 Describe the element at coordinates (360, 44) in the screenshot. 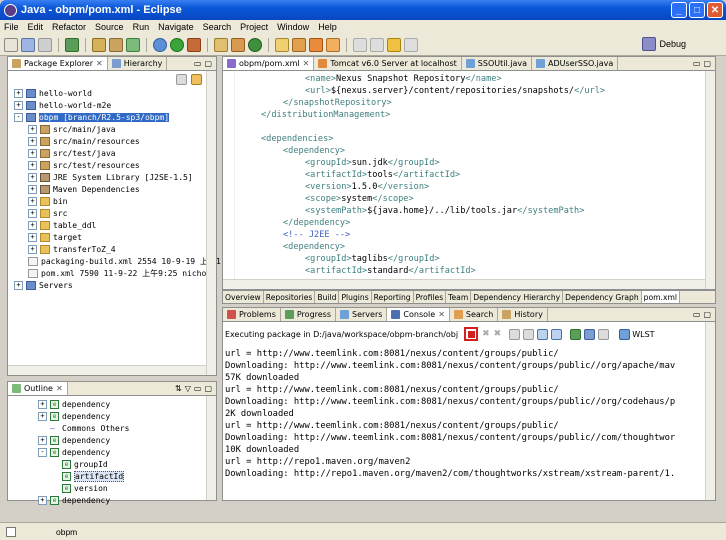

I see `last-edit-icon` at that location.